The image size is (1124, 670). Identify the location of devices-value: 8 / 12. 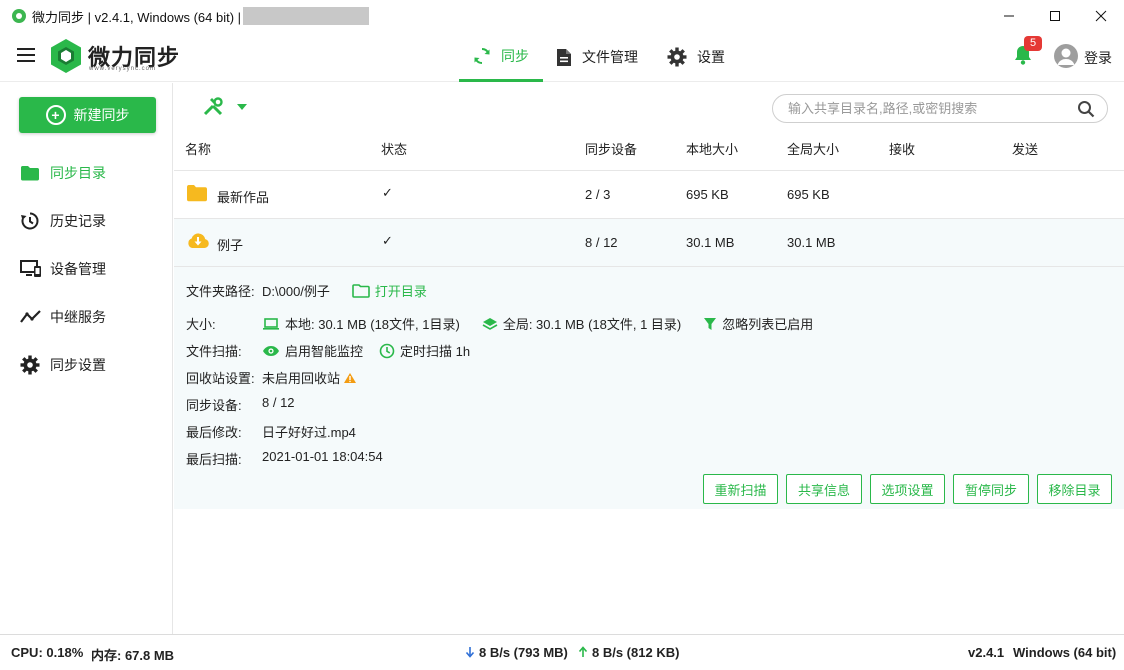
(601, 242).